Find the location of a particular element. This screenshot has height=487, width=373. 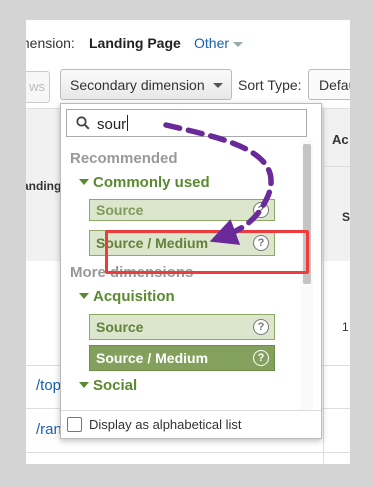

annotation-arrow-icon is located at coordinates (218, 183).